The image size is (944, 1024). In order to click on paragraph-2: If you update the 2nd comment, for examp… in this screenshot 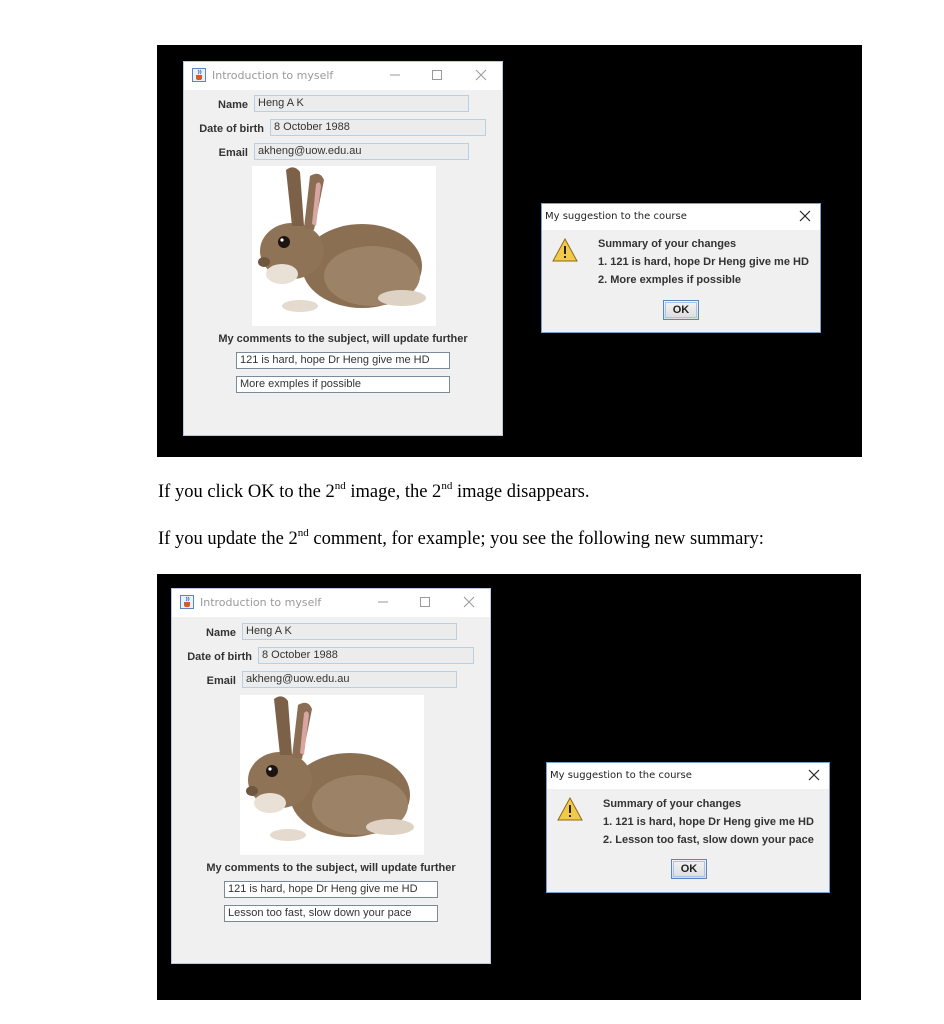, I will do `click(461, 538)`.